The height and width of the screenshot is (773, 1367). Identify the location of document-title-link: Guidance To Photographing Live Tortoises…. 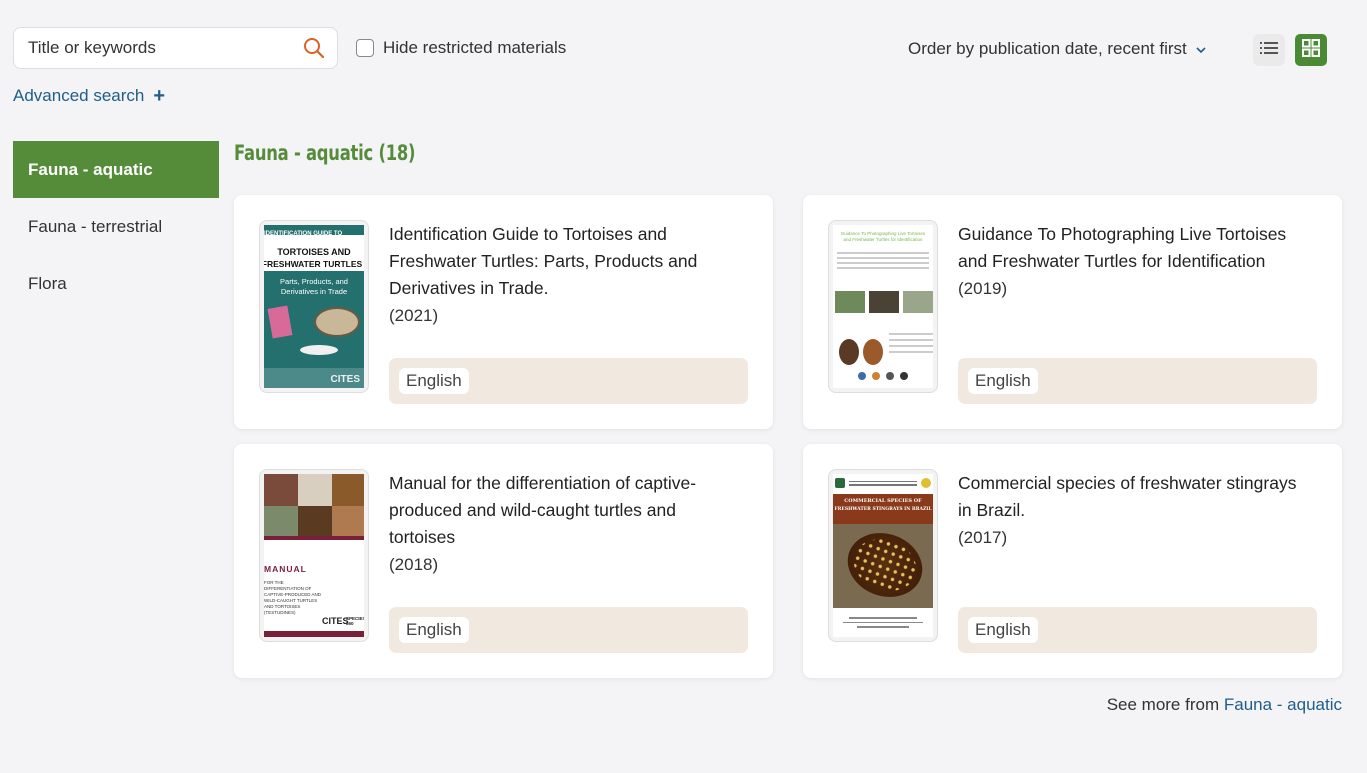
(1133, 261).